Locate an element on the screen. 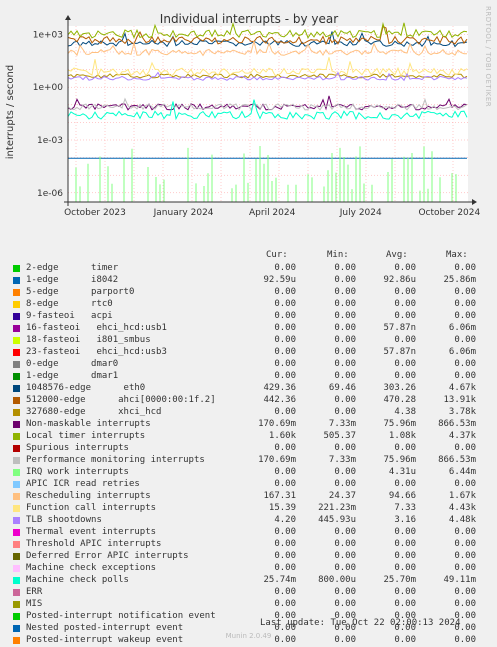 This screenshot has height=647, width=497. y-axis-label: interrupts / second is located at coordinates (10, 112).